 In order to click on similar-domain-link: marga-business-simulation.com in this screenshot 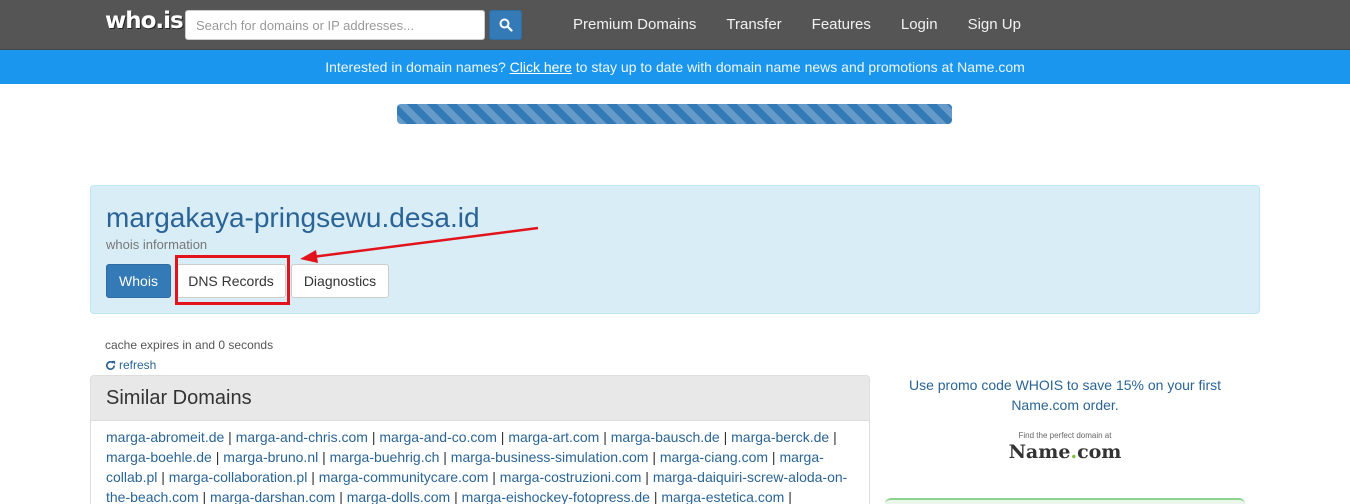, I will do `click(550, 457)`.